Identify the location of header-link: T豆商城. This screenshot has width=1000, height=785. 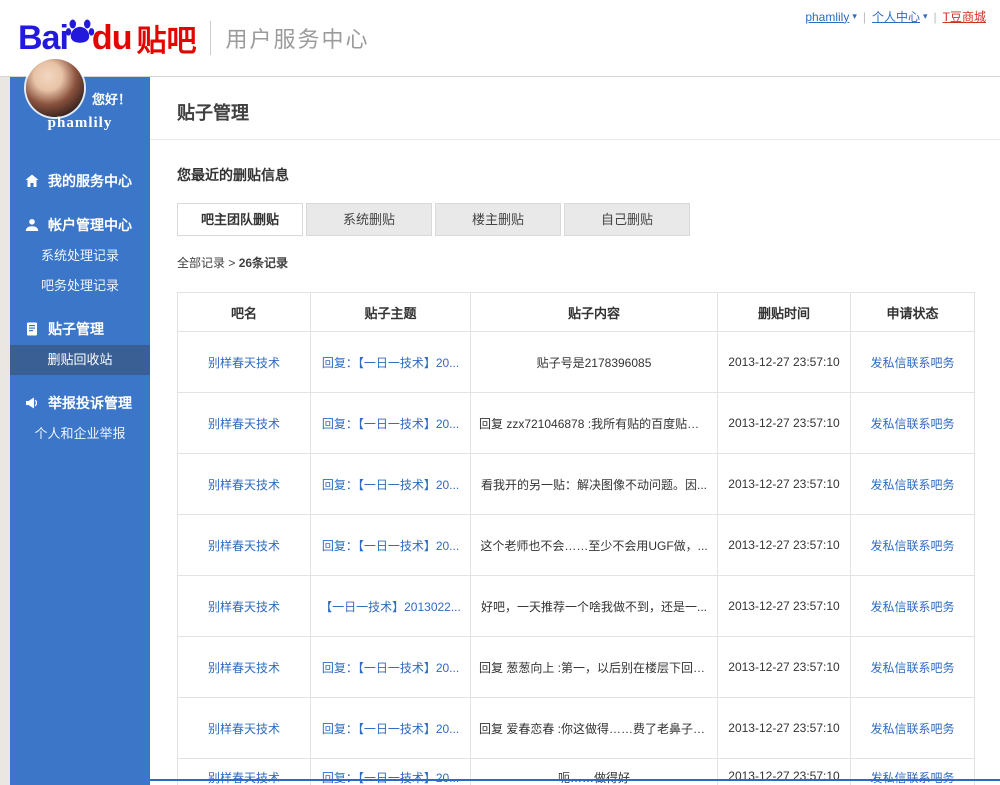
(964, 16).